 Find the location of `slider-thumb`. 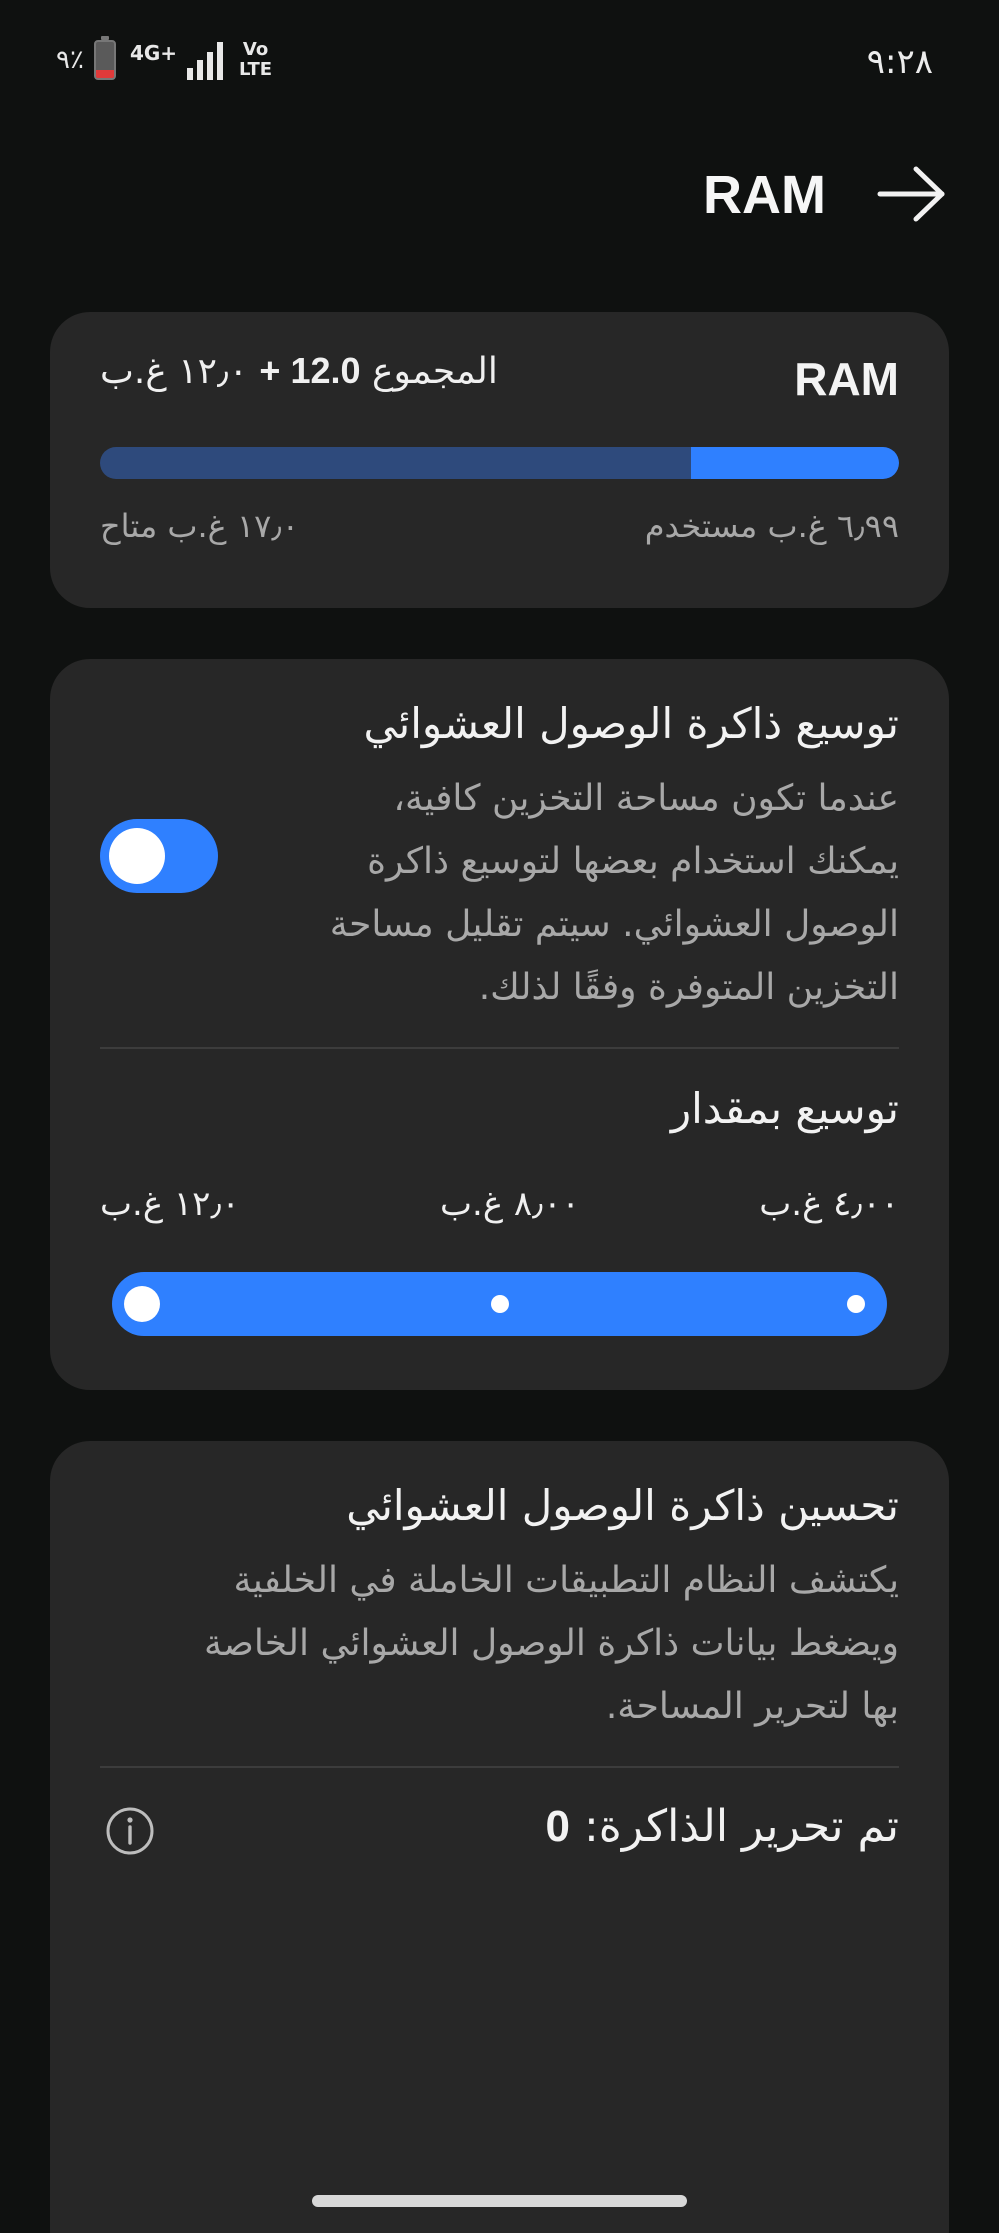

slider-thumb is located at coordinates (142, 1304).